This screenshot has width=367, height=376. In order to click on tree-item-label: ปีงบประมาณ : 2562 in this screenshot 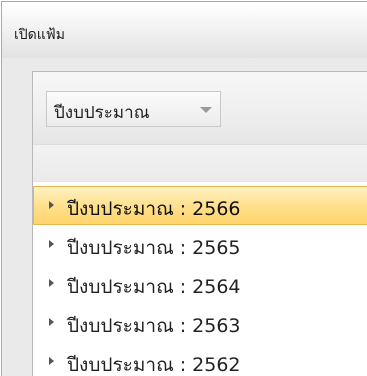, I will do `click(154, 365)`.